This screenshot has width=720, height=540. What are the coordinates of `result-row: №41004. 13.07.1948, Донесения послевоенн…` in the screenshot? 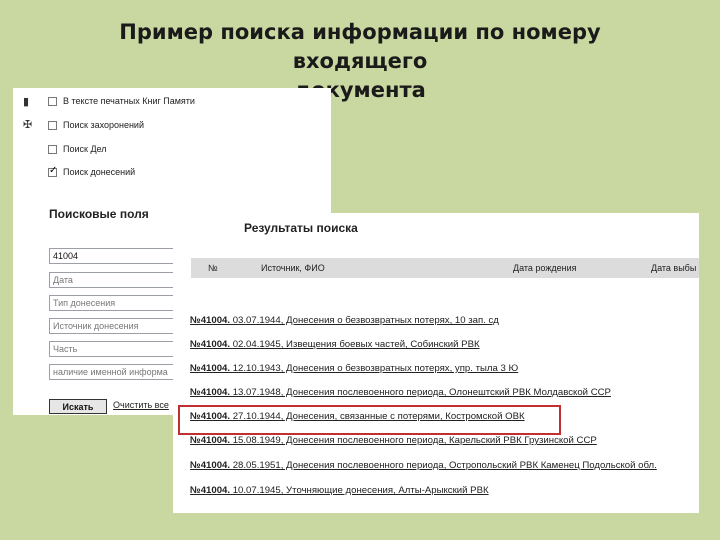 It's located at (400, 392).